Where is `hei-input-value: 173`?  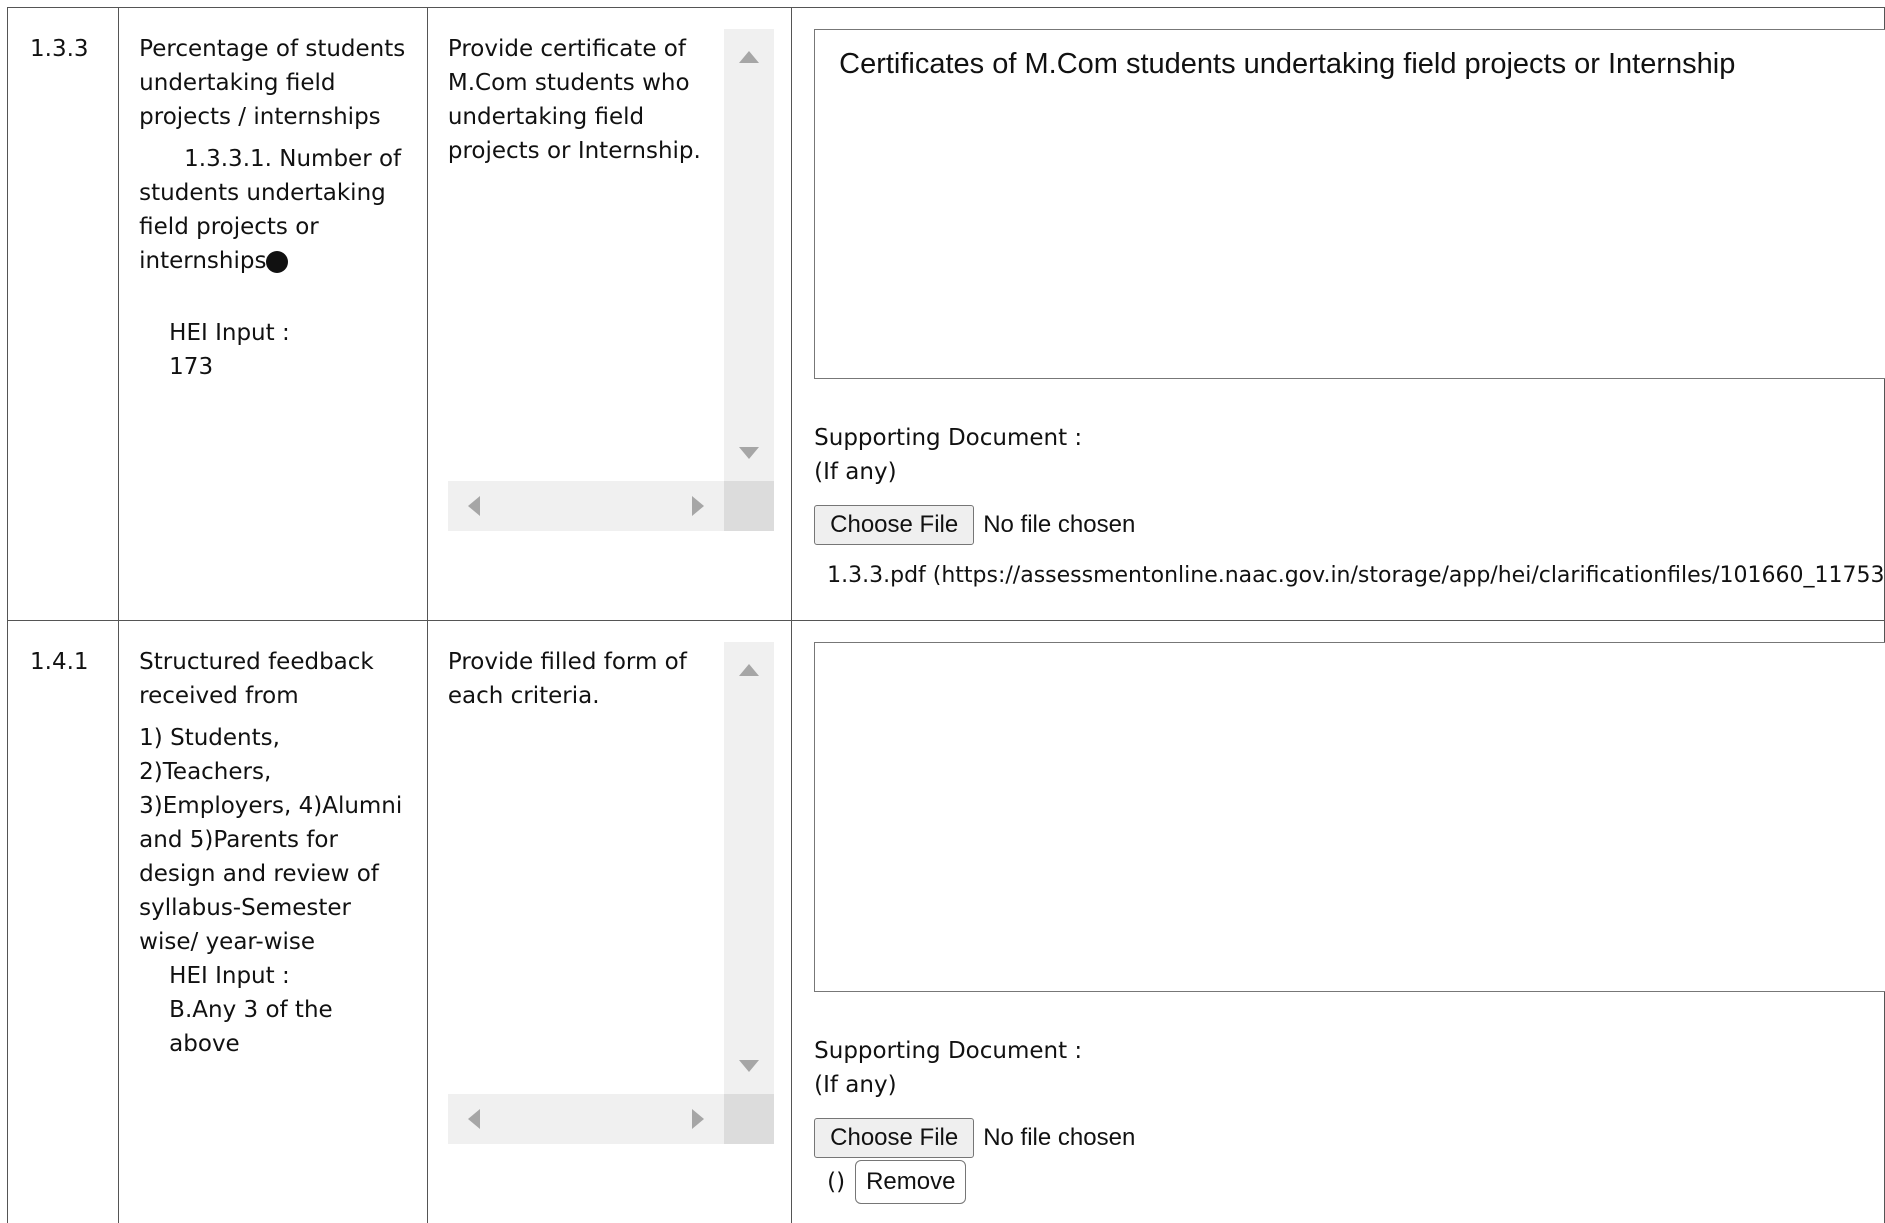 hei-input-value: 173 is located at coordinates (191, 367).